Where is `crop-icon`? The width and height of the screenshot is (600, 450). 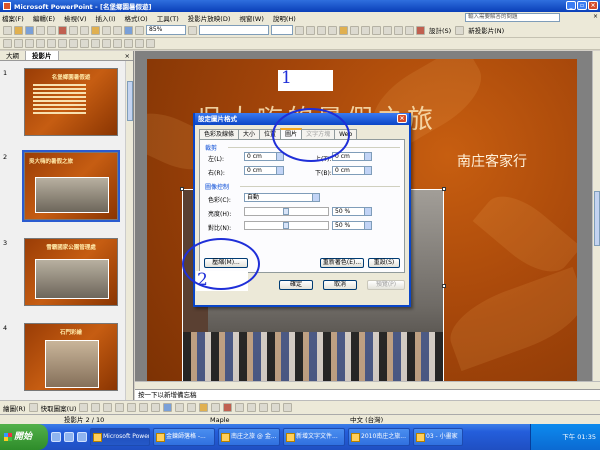
crop-icon is located at coordinates (73, 43).